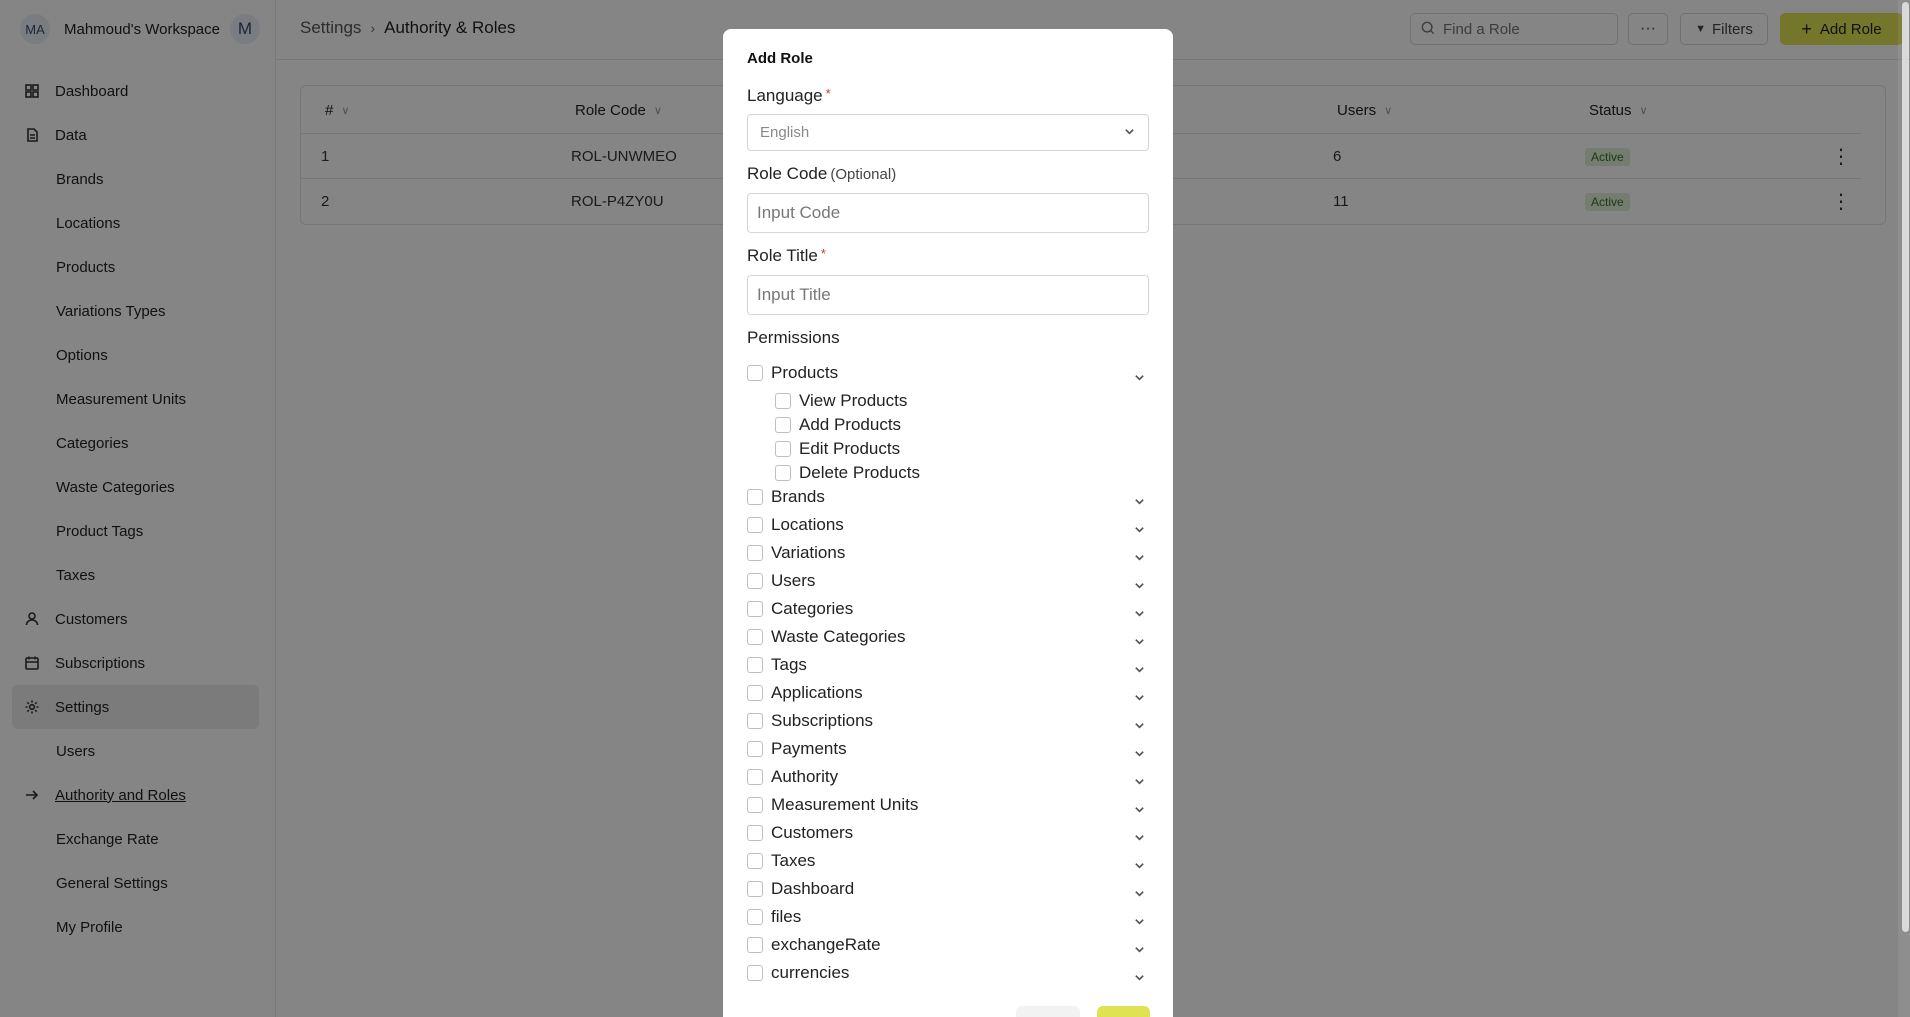 This screenshot has height=1017, width=1910. Describe the element at coordinates (948, 917) in the screenshot. I see `permission-group-files: files` at that location.